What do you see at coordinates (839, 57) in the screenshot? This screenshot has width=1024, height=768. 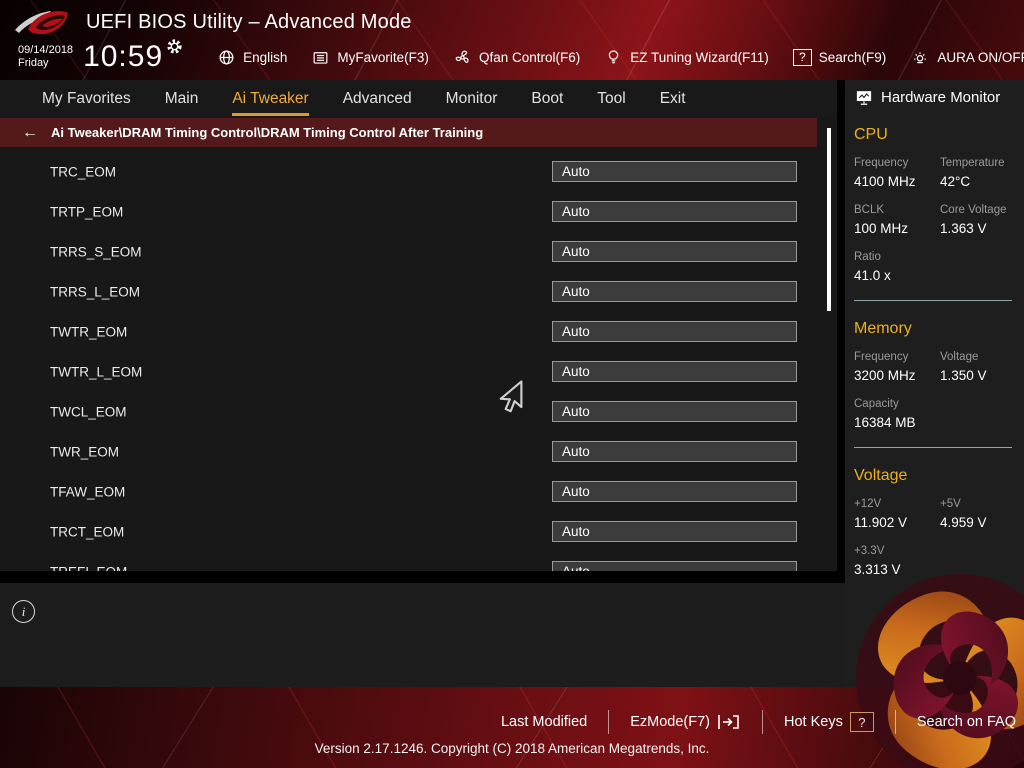 I see `search-button: ? Search(F9)` at bounding box center [839, 57].